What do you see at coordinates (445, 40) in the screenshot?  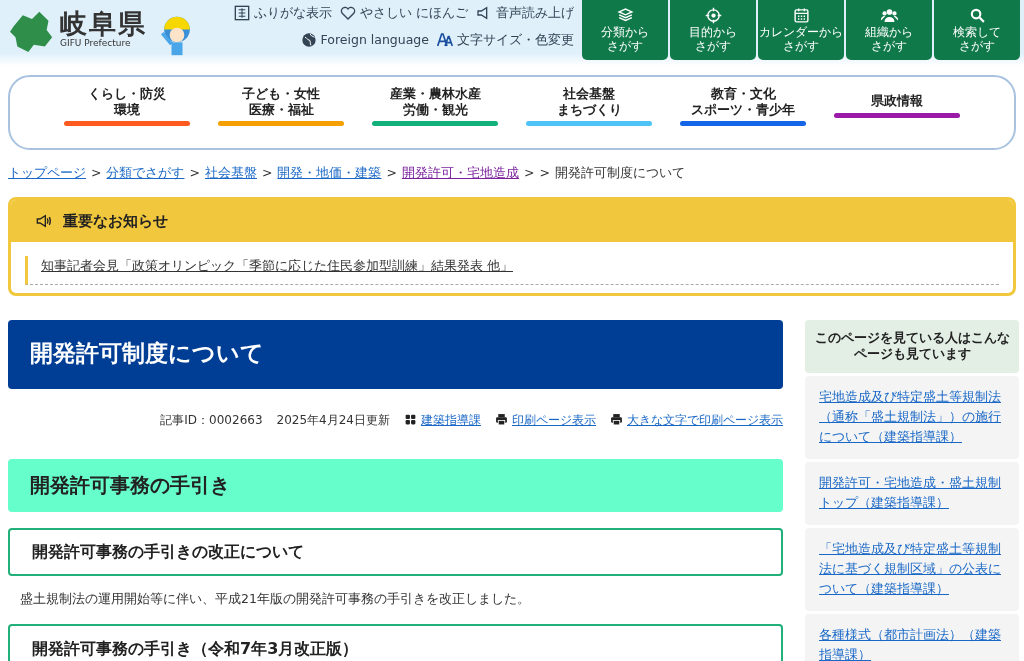 I see `font-size-icon` at bounding box center [445, 40].